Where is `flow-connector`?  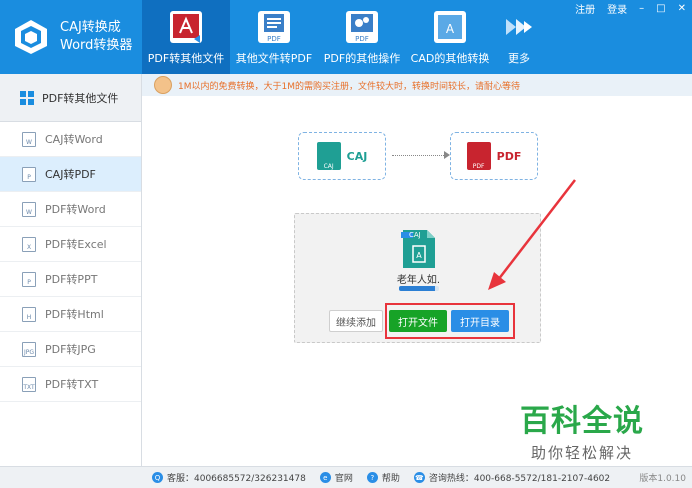 flow-connector is located at coordinates (420, 155).